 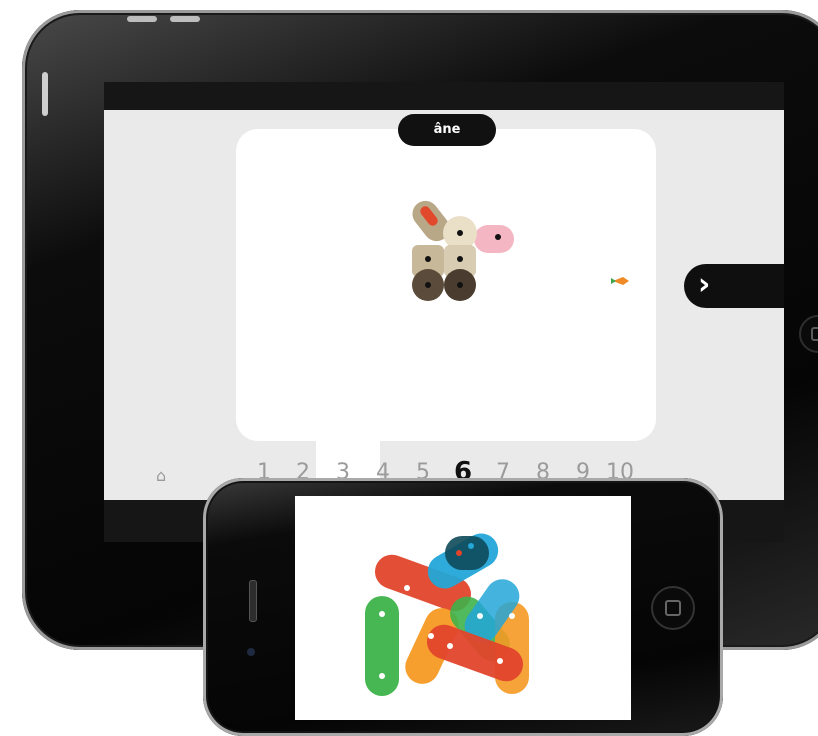 I want to click on chevron-right-icon: ›, so click(x=704, y=284).